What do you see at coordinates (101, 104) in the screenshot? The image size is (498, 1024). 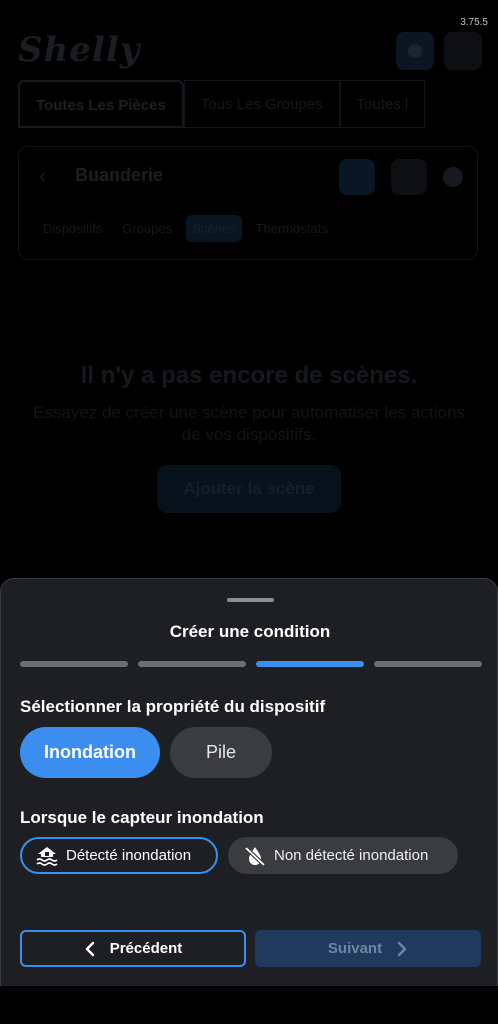 I see `tab-all-rooms: Toutes Les Pièces` at bounding box center [101, 104].